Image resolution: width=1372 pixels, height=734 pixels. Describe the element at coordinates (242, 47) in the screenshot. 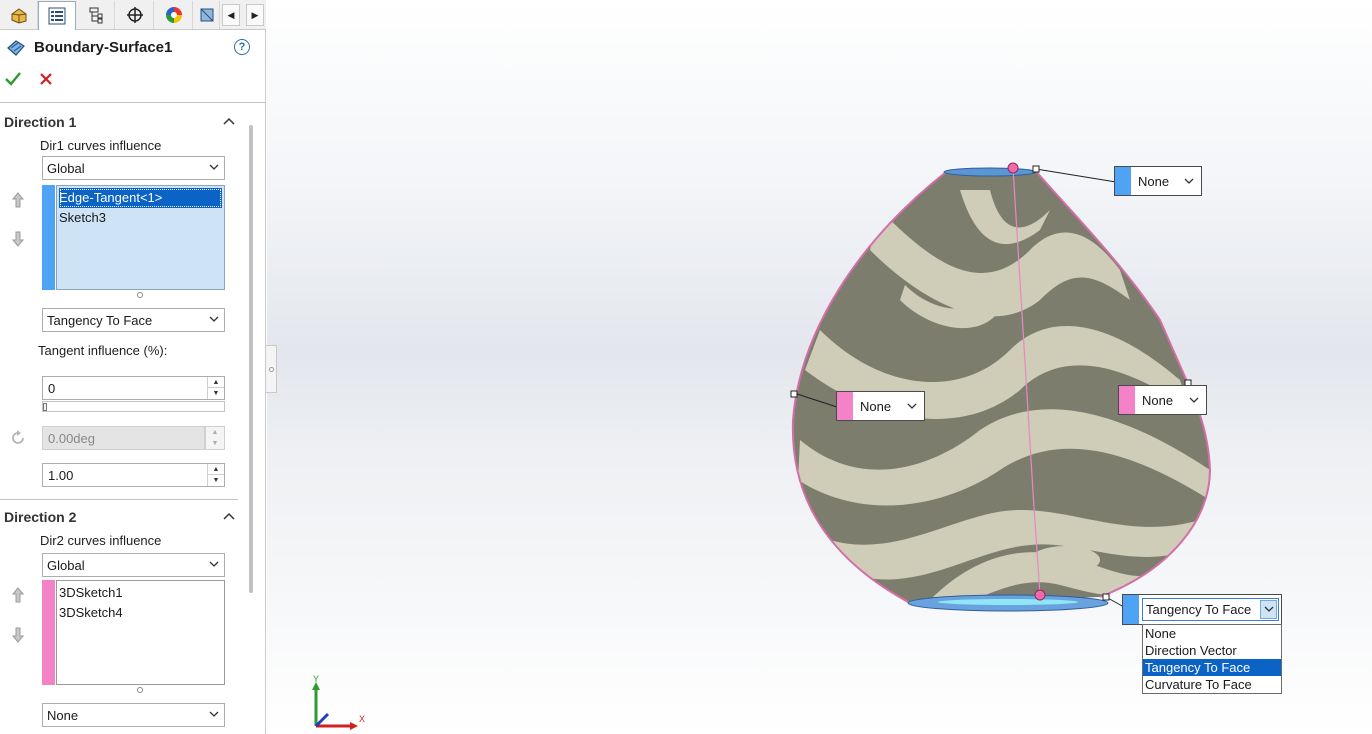

I see `help-icon: ?` at that location.